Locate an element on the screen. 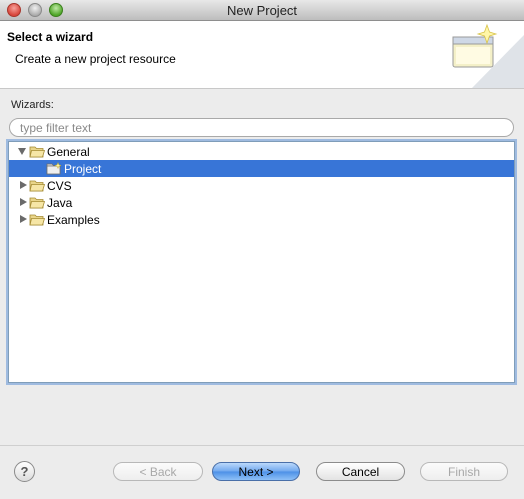 The image size is (524, 499). tree-item-cvs: CVS is located at coordinates (261, 185).